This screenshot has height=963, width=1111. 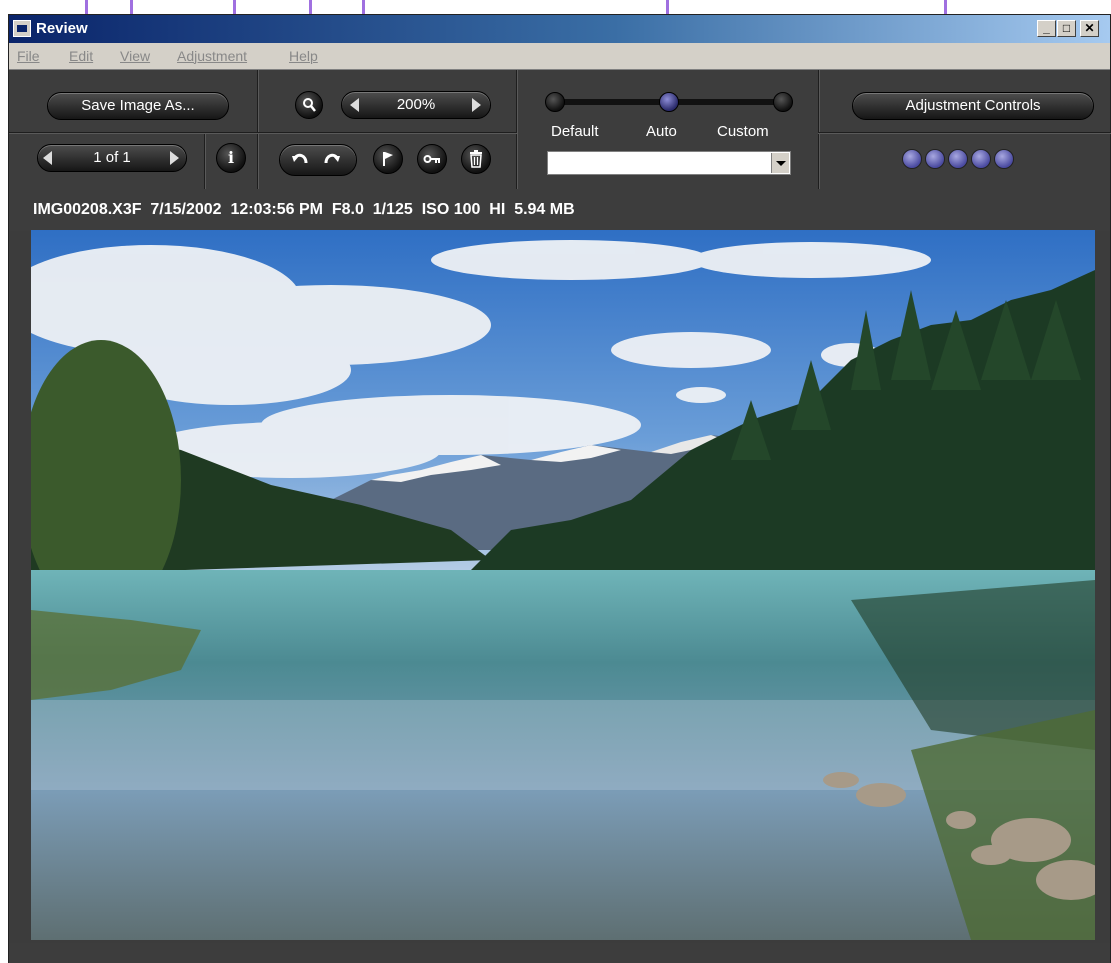 I want to click on lock-button, so click(x=432, y=159).